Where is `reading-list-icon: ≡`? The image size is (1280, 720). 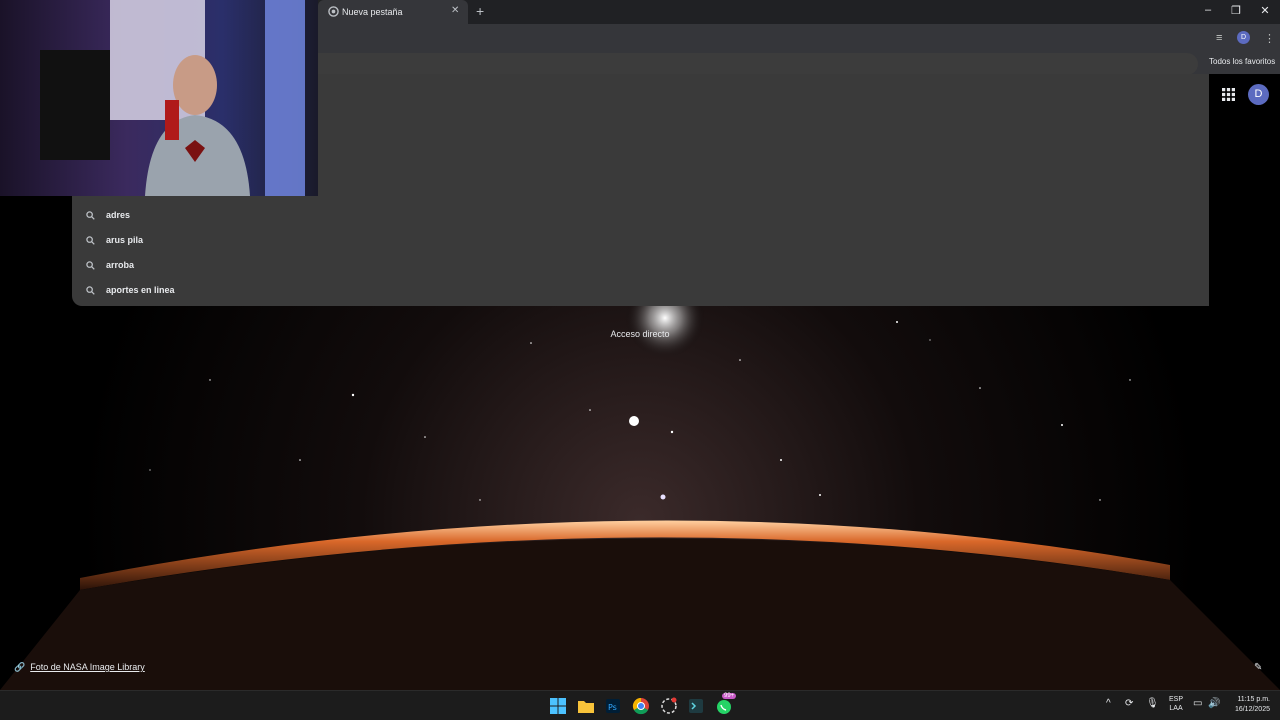
reading-list-icon: ≡ is located at coordinates (1219, 38).